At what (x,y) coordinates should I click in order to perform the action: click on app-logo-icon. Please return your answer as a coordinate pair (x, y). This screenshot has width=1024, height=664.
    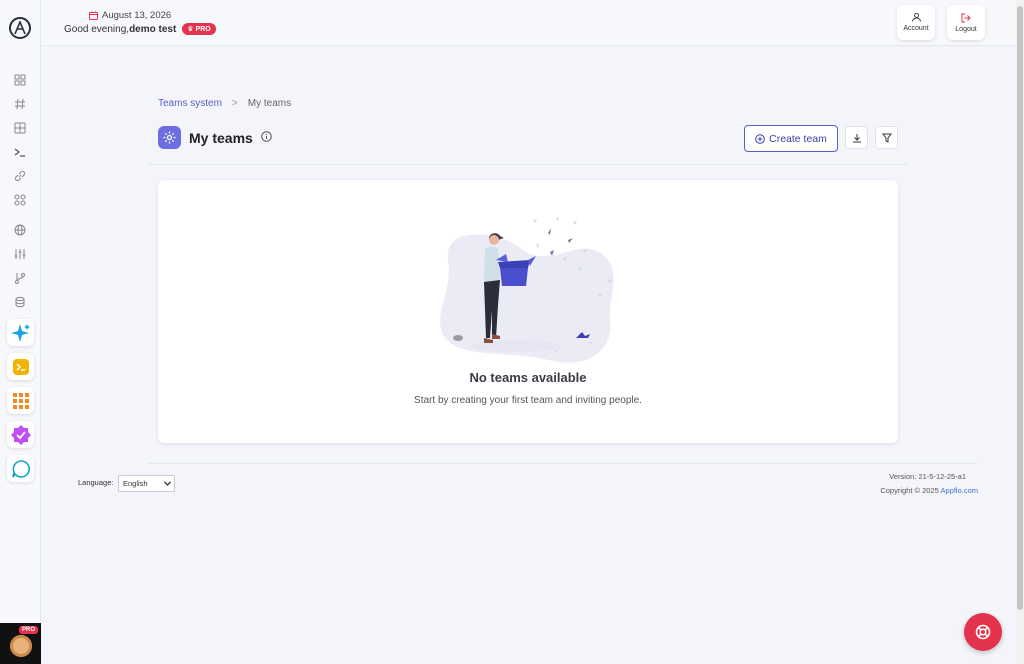
    Looking at the image, I should click on (20, 28).